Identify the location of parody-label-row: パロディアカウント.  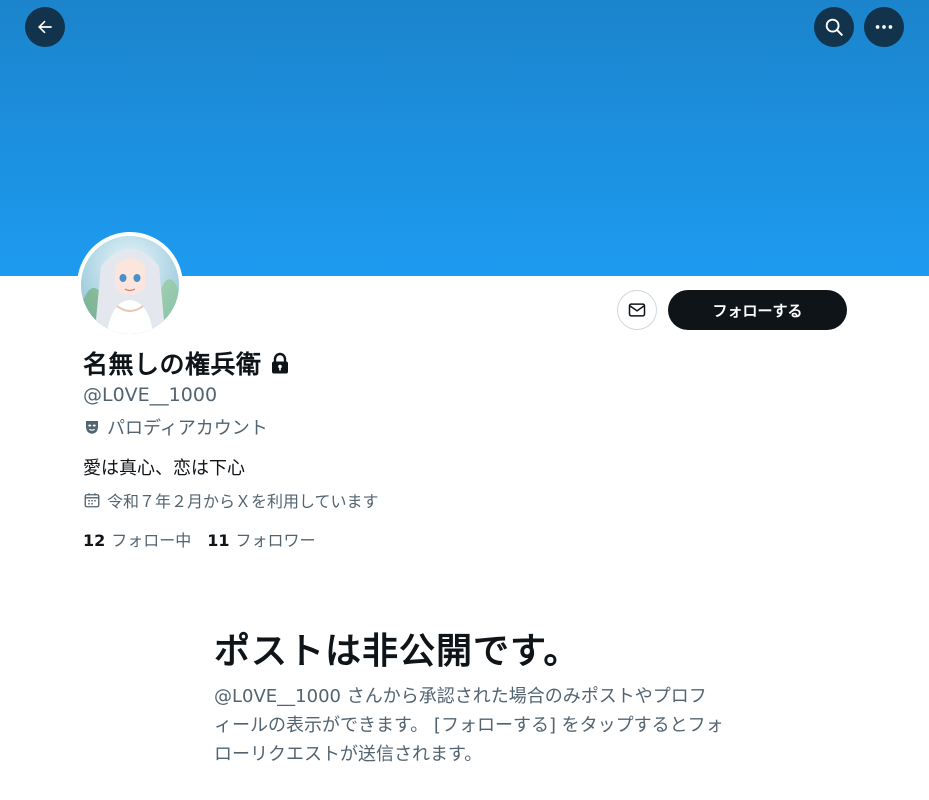
(175, 427).